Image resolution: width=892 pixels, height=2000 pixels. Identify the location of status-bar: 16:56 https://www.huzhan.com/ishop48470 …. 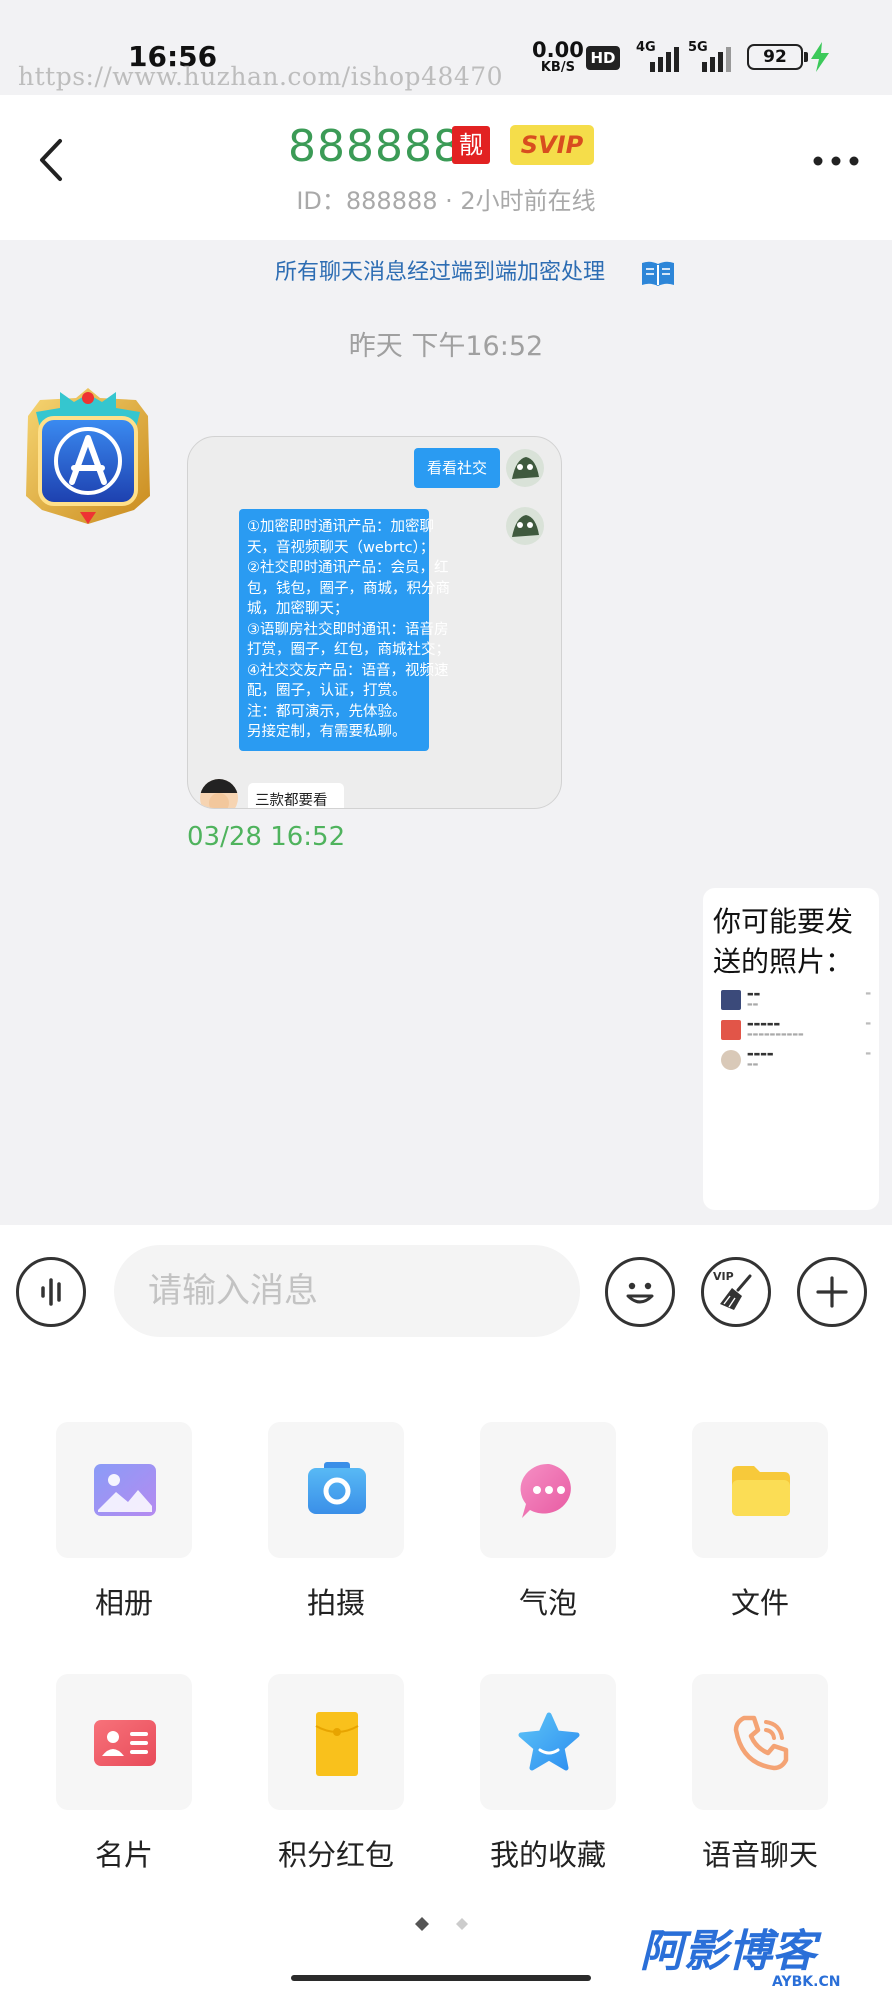
(446, 47).